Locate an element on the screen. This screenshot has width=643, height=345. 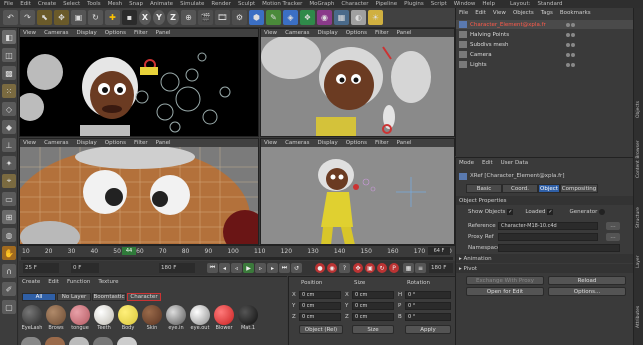
polygon-mode-icon: ◆ is located at coordinates (9, 127).